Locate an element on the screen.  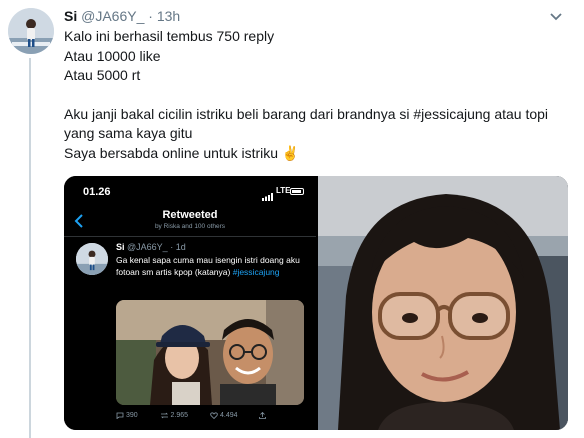
reply-count: 390 is located at coordinates (132, 415).